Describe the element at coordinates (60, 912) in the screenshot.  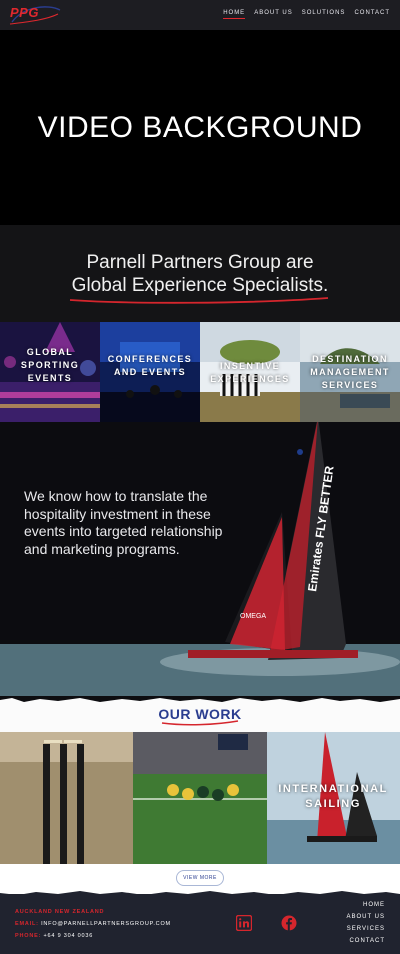
I see `footer-location: AUCKLAND NEW ZEALAND` at that location.